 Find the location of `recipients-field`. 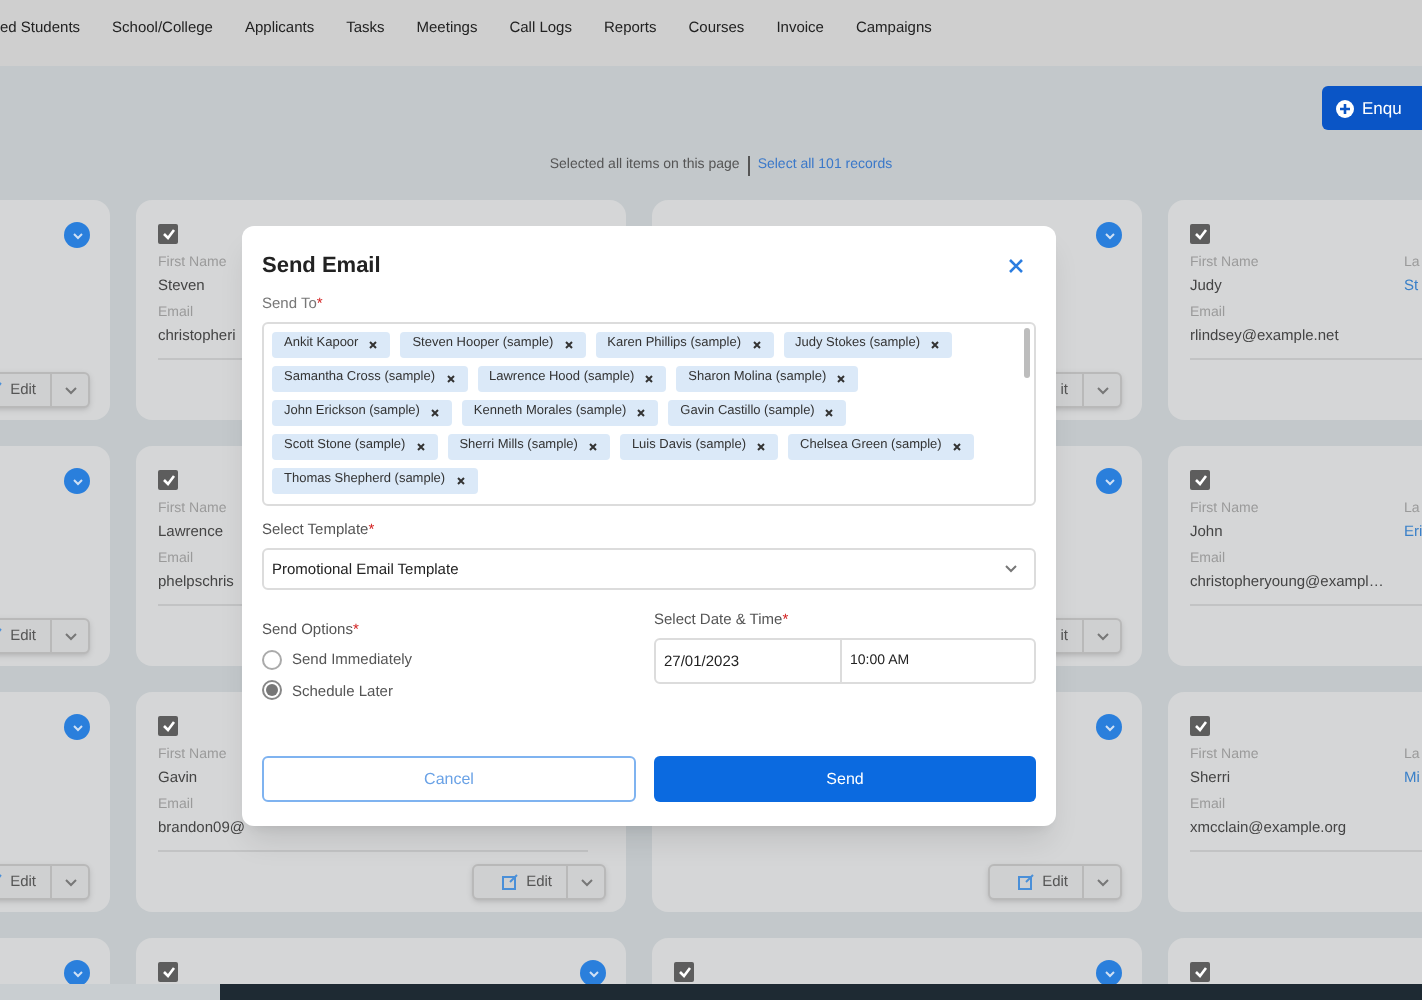

recipients-field is located at coordinates (649, 413).